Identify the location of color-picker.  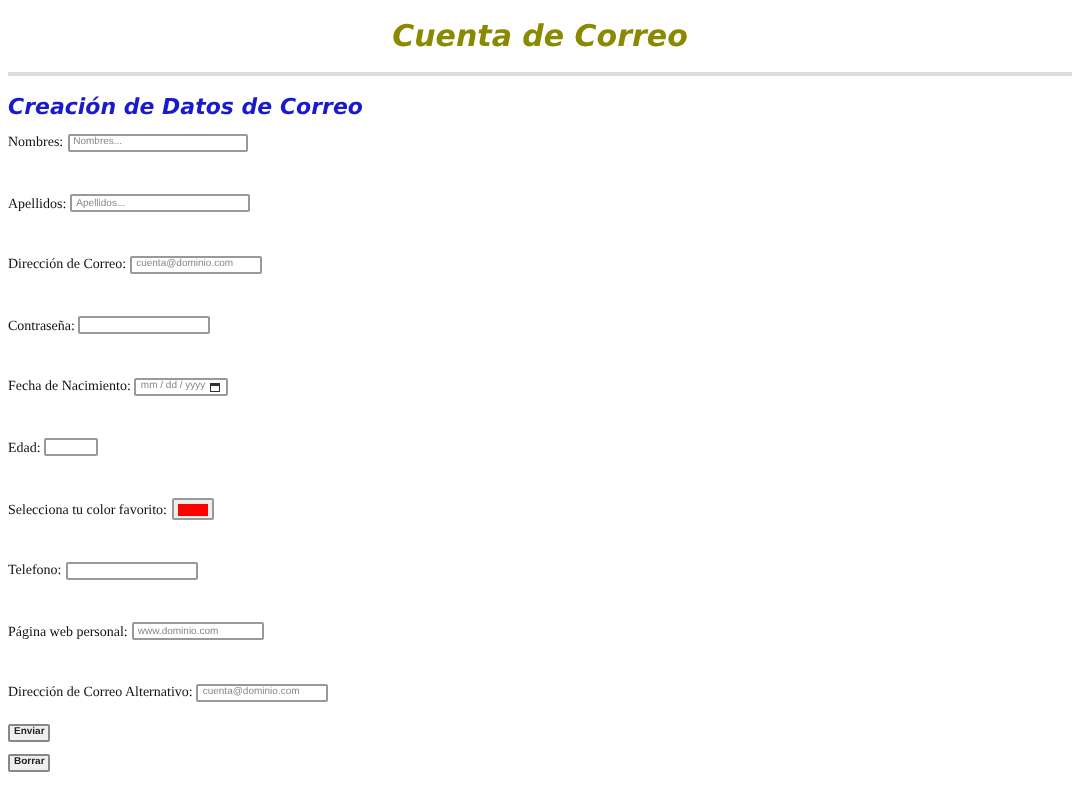
(192, 509).